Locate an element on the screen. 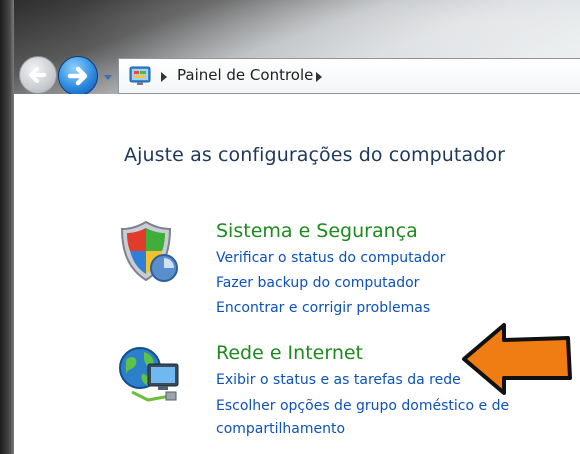  link-sharing: compartilhamento is located at coordinates (280, 429).